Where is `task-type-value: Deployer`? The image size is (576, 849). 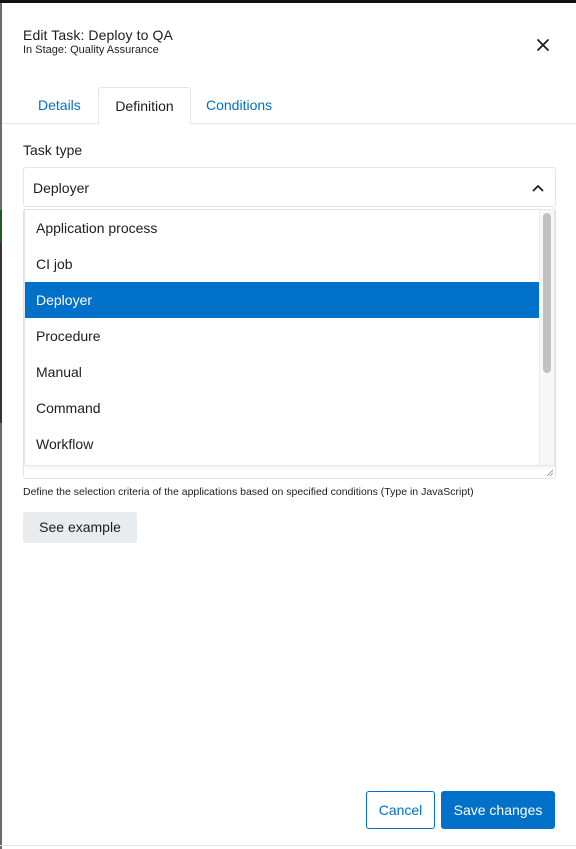
task-type-value: Deployer is located at coordinates (61, 188).